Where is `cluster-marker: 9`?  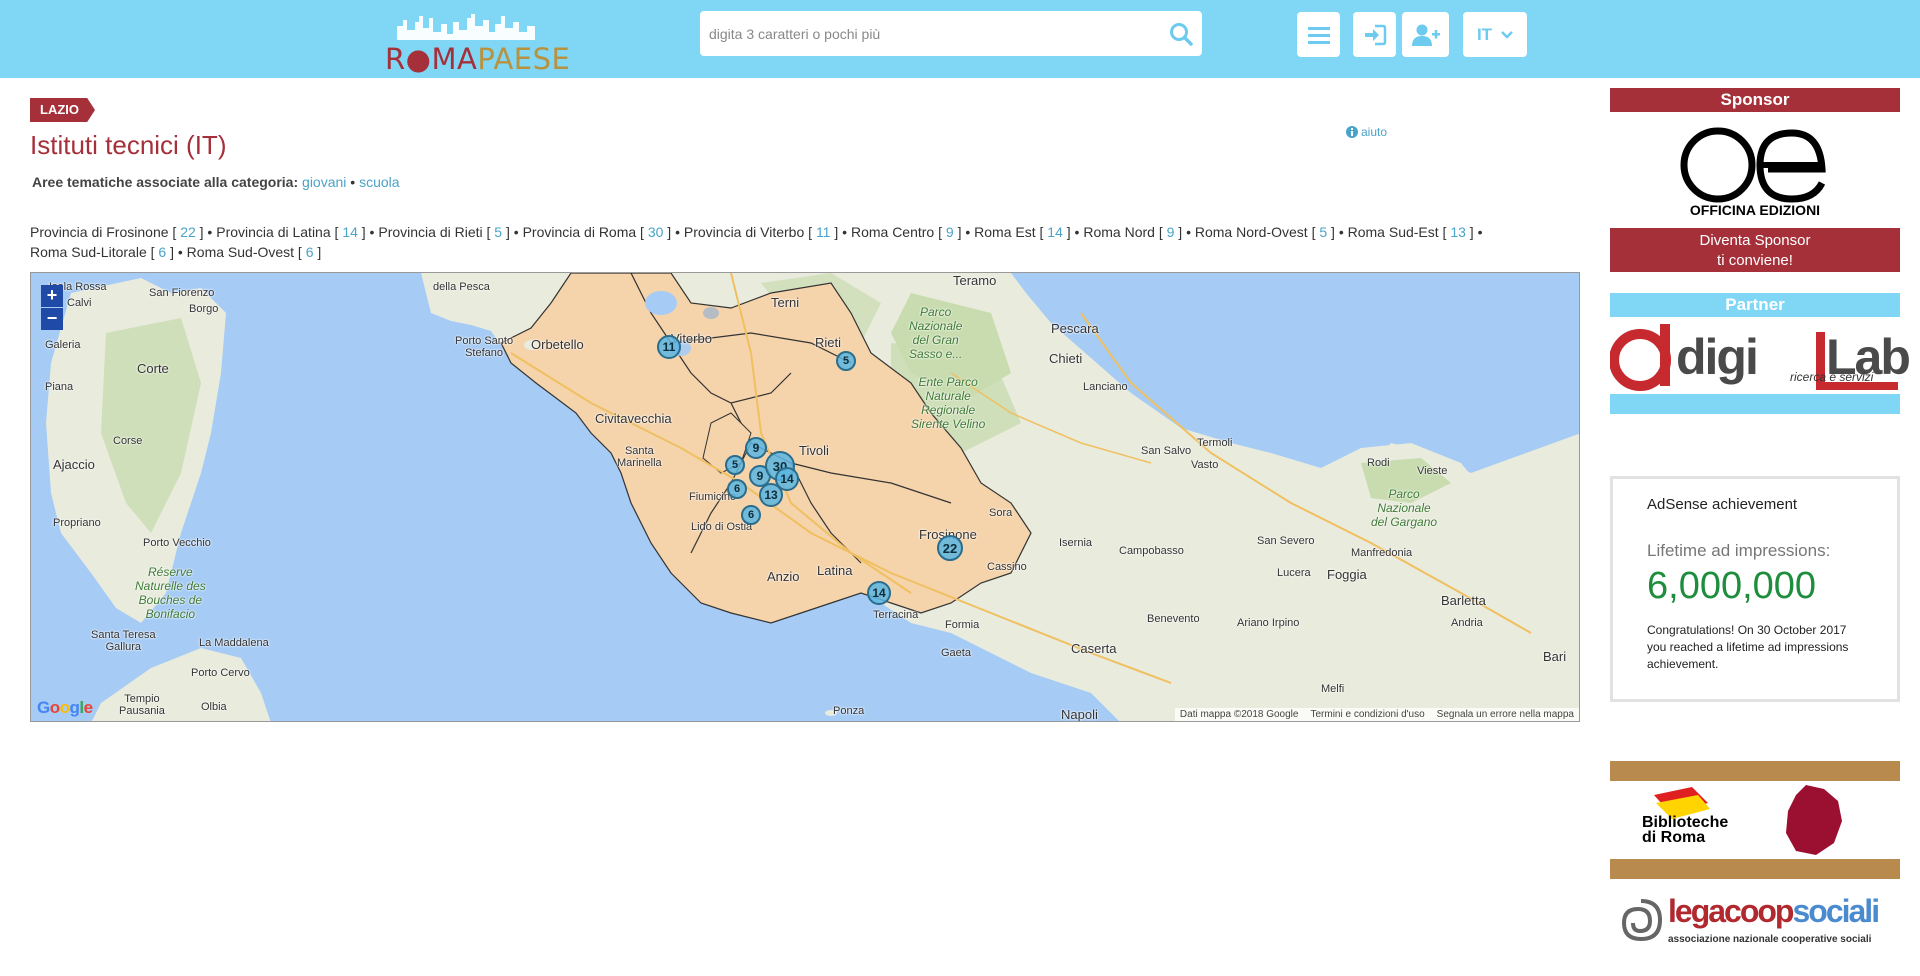
cluster-marker: 9 is located at coordinates (756, 448).